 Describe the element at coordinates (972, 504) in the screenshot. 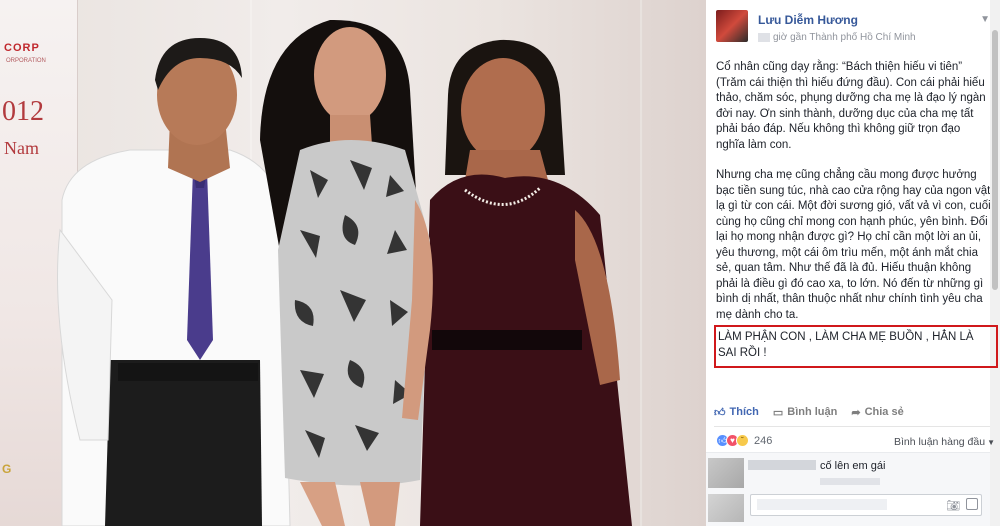

I see `sticker-icon` at that location.